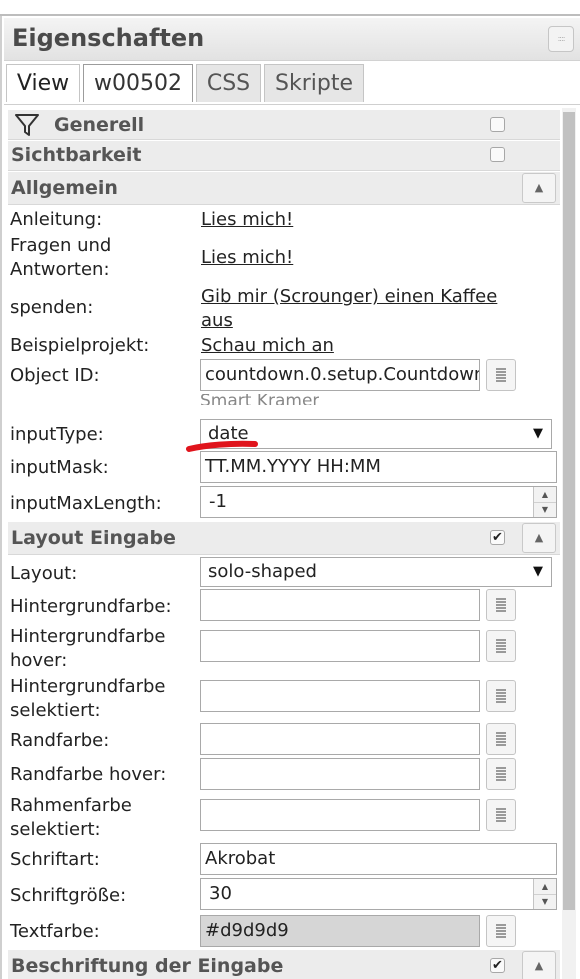  I want to click on panel-top-border, so click(290, 15).